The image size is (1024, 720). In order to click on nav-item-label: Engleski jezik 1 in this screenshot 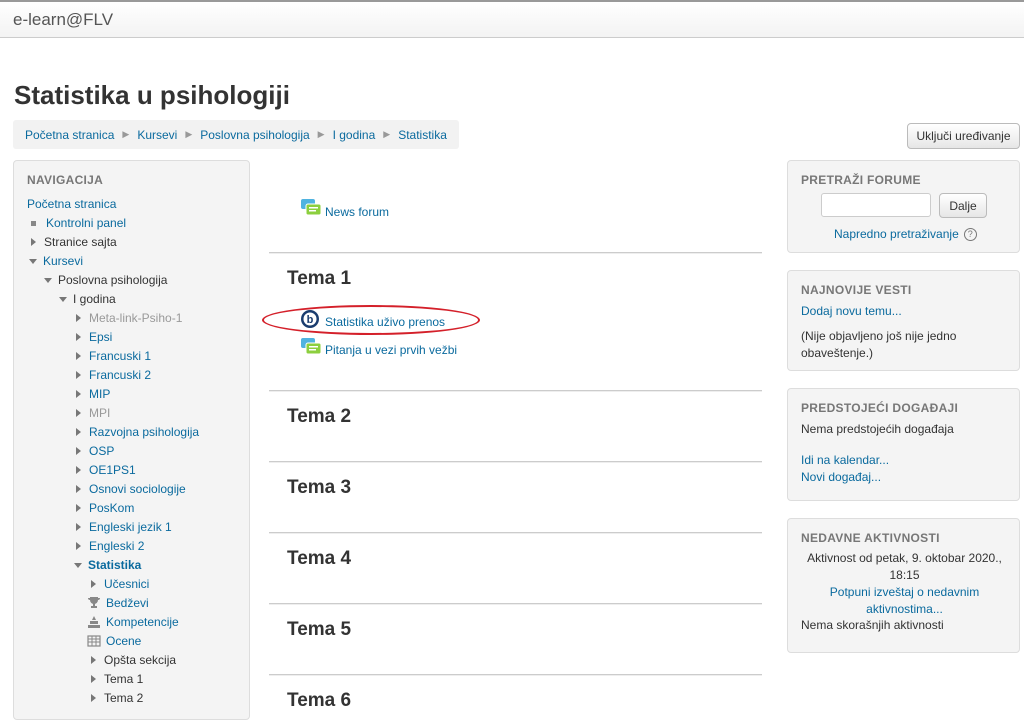, I will do `click(130, 527)`.